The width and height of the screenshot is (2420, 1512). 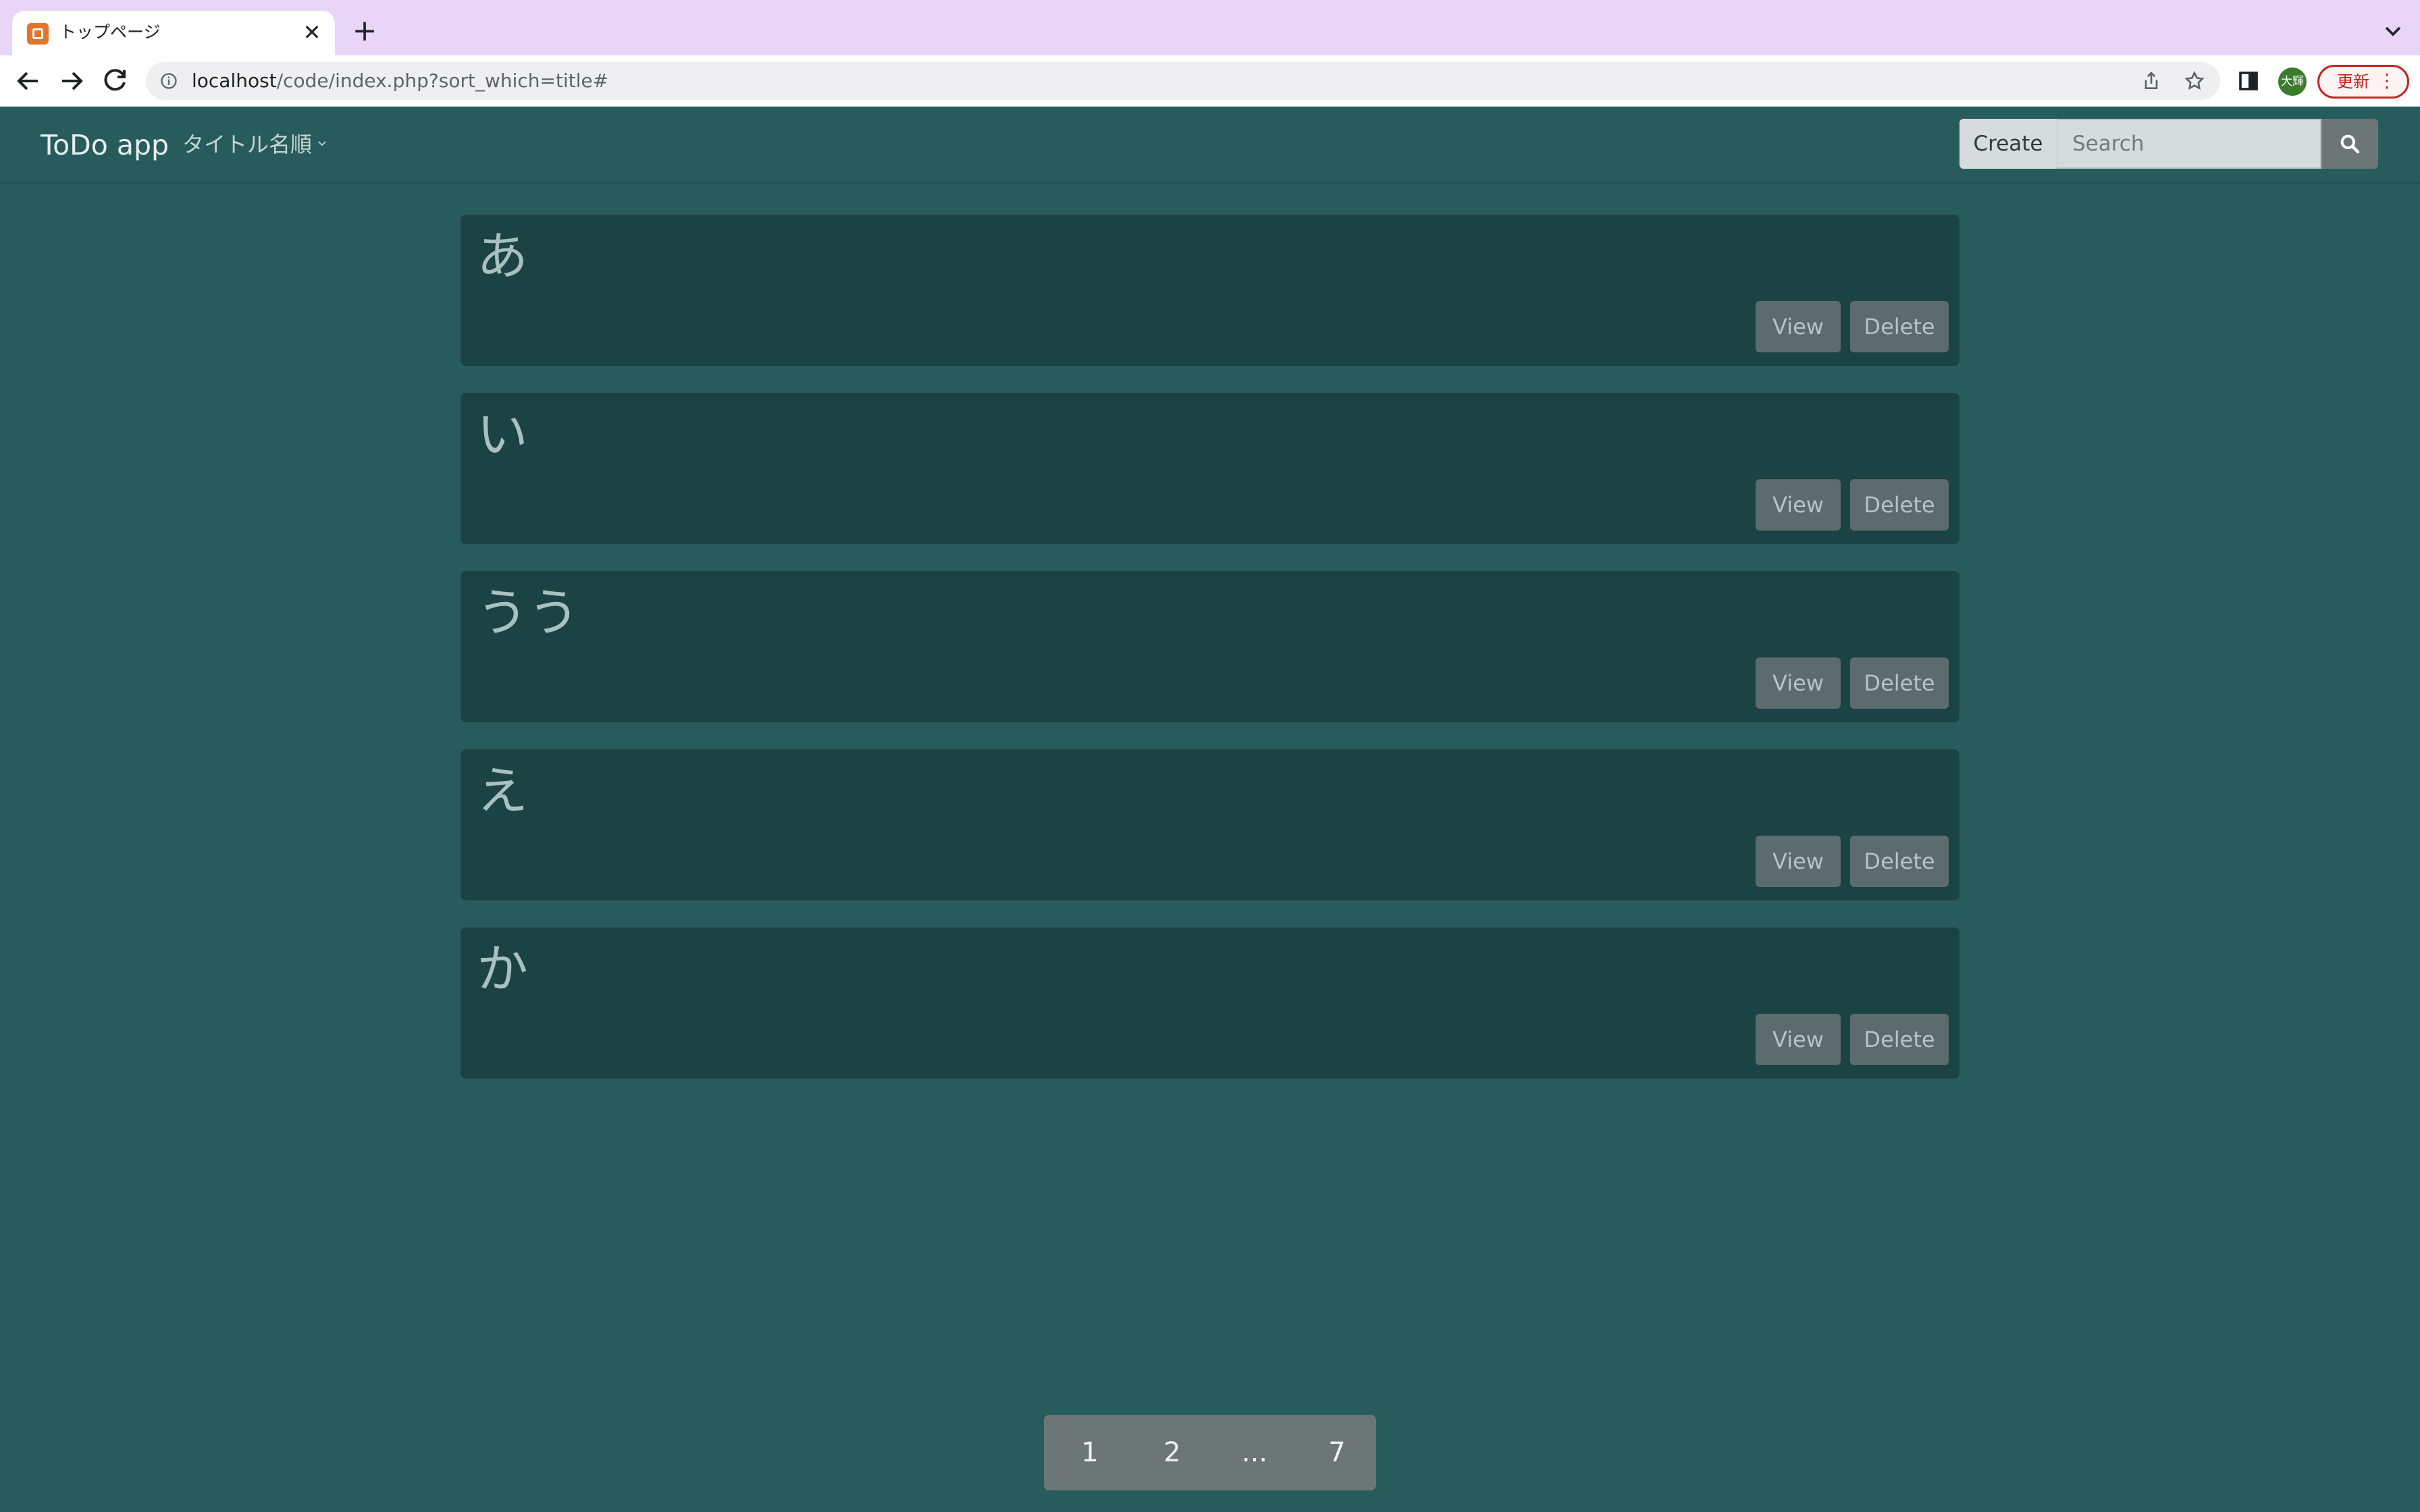 I want to click on forward-arrow-icon, so click(x=71, y=81).